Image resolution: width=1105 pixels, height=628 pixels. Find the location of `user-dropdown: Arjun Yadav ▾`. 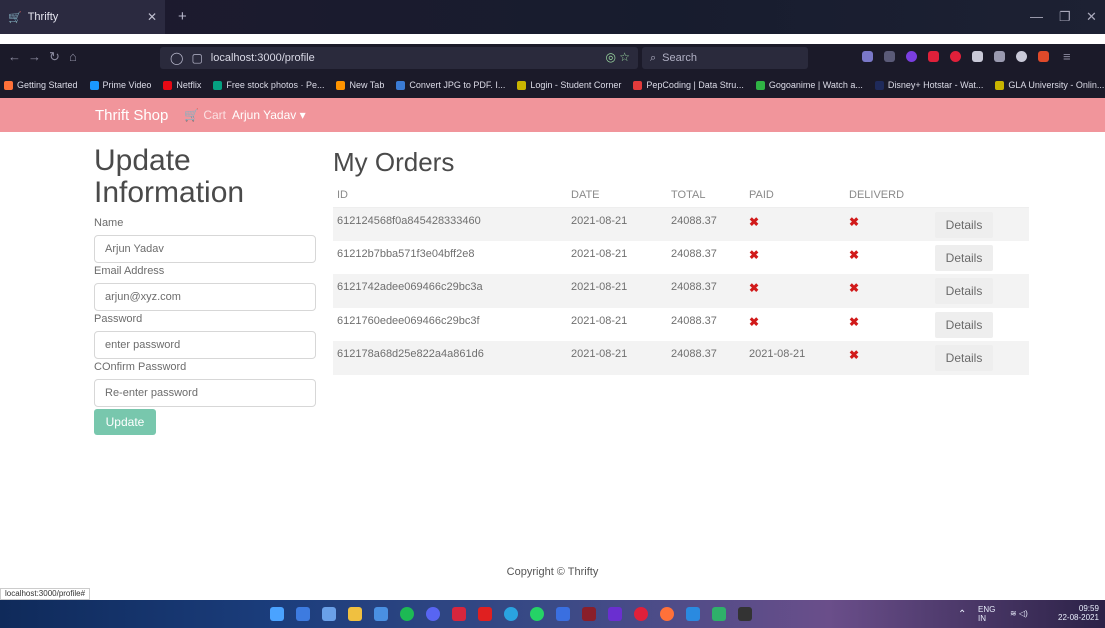

user-dropdown: Arjun Yadav ▾ is located at coordinates (269, 115).